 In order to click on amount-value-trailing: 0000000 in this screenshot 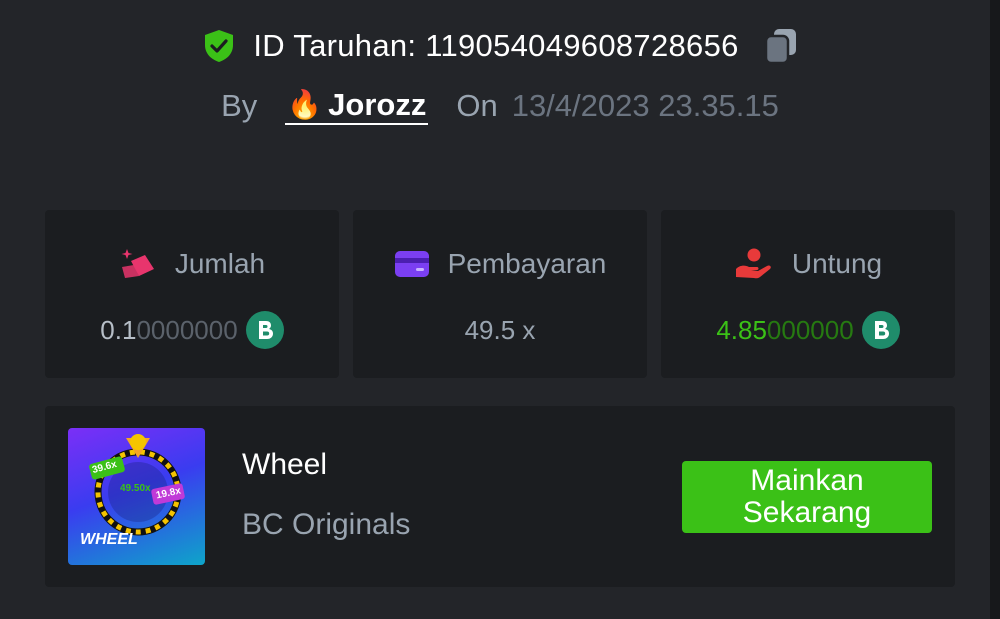, I will do `click(187, 329)`.